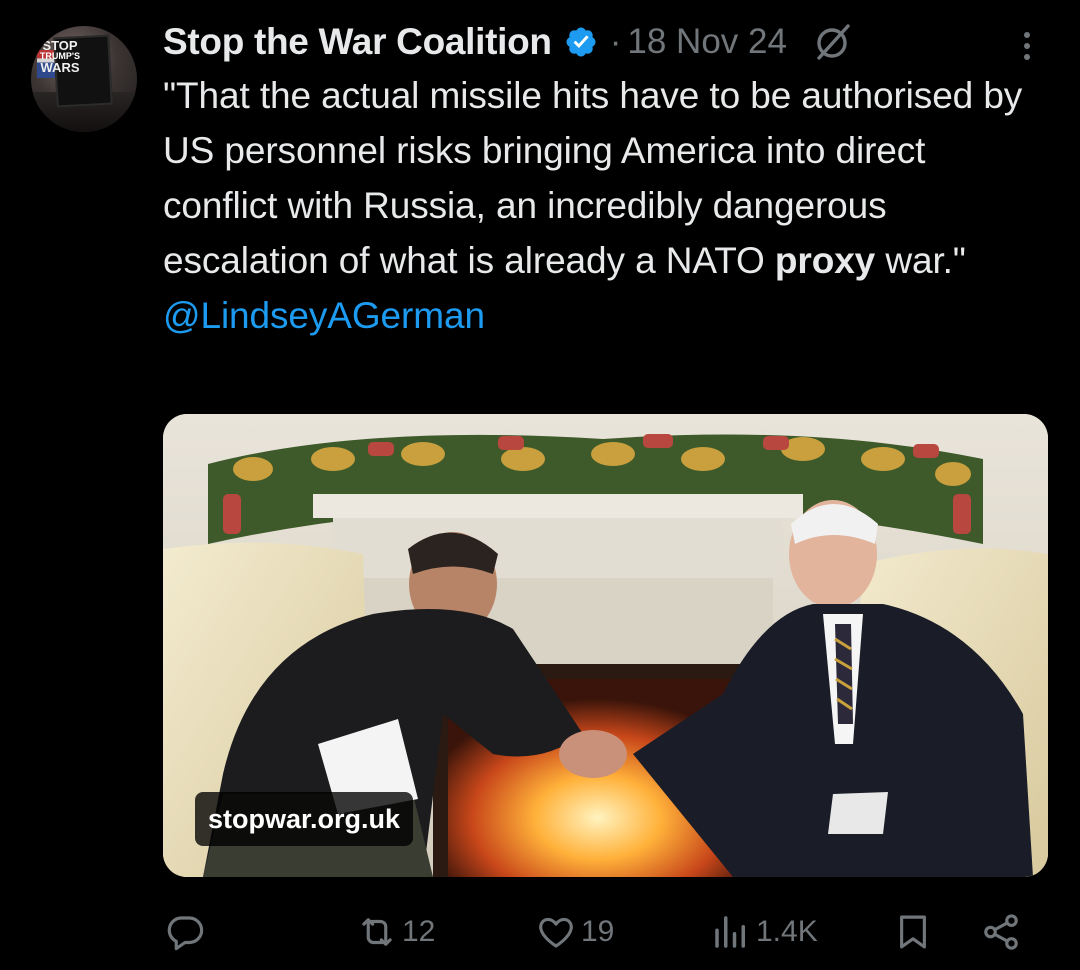 The width and height of the screenshot is (1080, 970). I want to click on tweet-text-bold: proxy, so click(825, 260).